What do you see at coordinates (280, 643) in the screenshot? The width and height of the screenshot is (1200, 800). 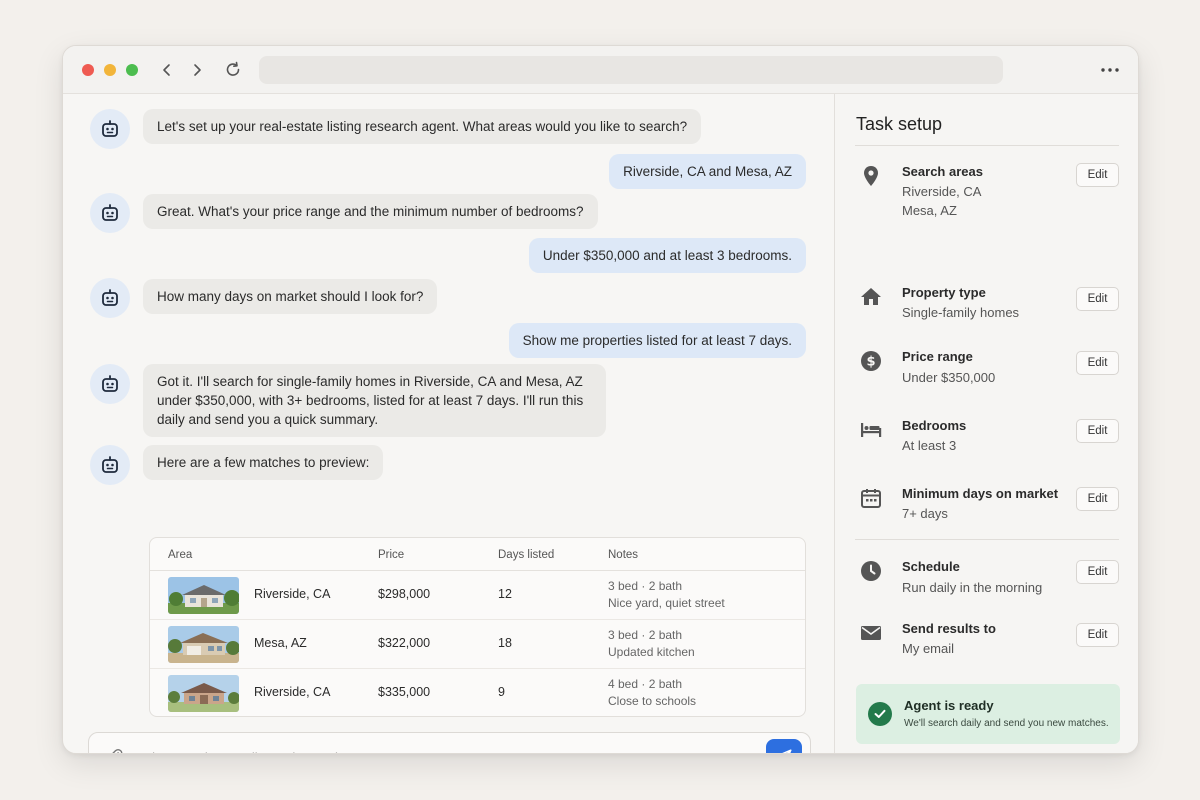 I see `row-area: Mesa, AZ` at bounding box center [280, 643].